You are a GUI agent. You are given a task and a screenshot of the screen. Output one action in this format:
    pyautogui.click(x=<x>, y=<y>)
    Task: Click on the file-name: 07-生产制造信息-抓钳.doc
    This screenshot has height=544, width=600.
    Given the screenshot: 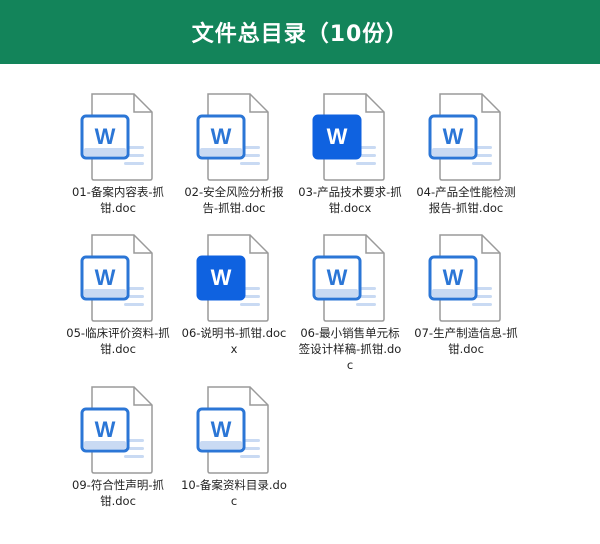 What is the action you would take?
    pyautogui.click(x=466, y=341)
    